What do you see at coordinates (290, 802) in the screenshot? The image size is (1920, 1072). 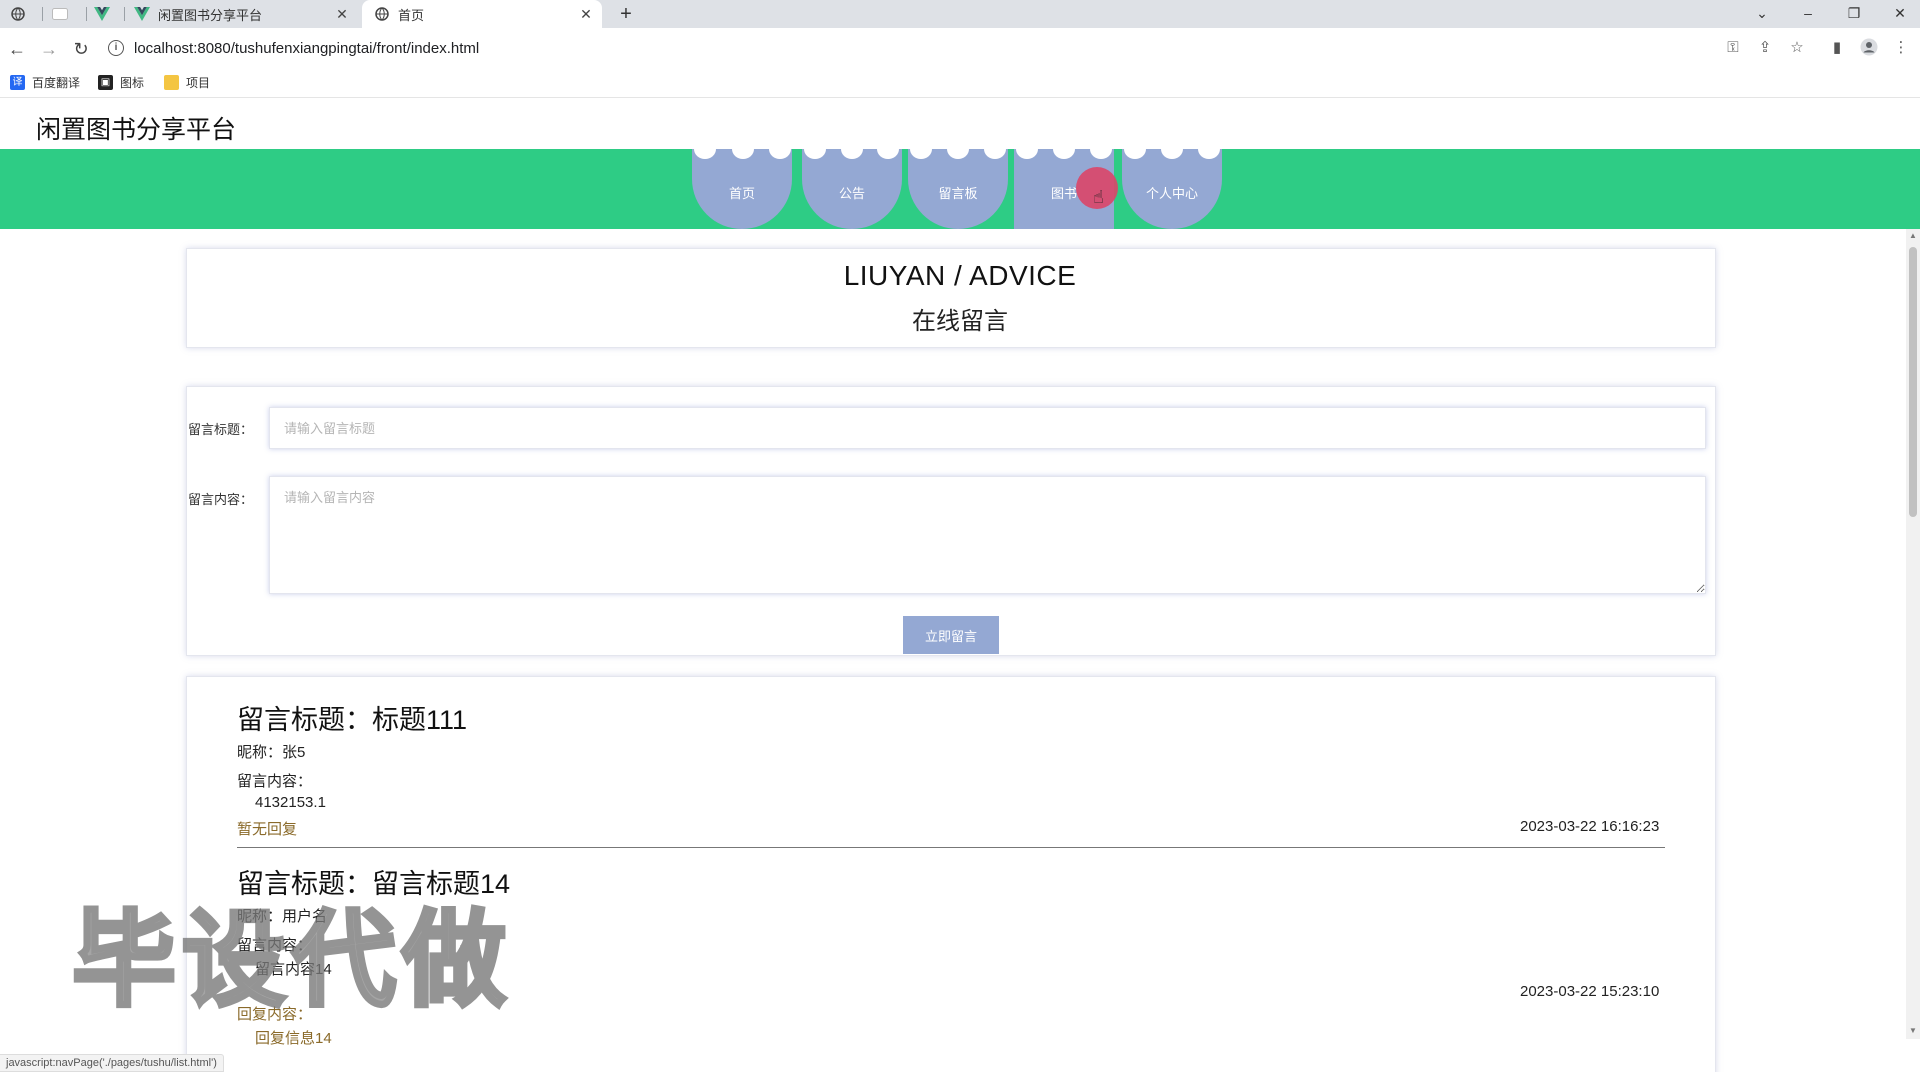 I see `message-content: 4132153.1` at bounding box center [290, 802].